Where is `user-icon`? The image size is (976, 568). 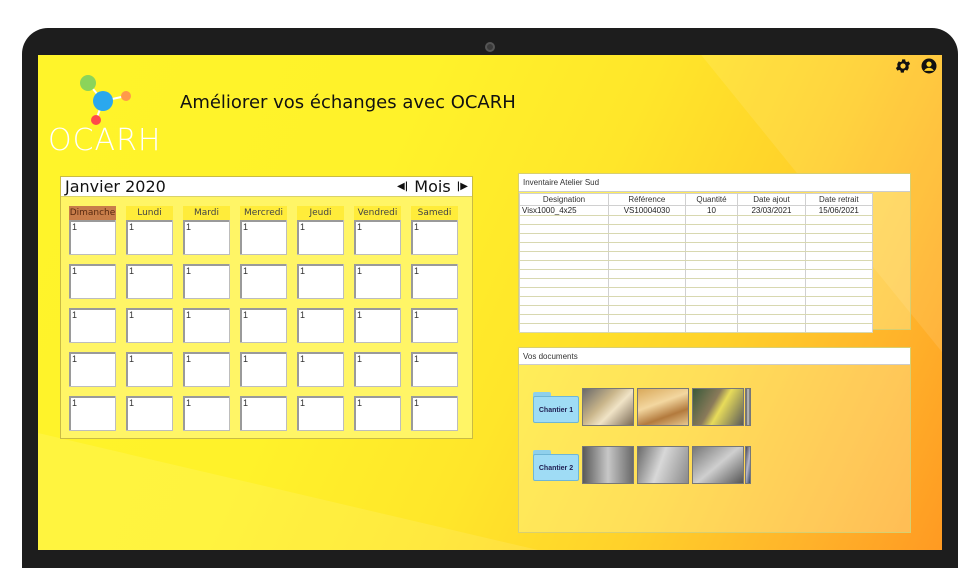 user-icon is located at coordinates (929, 66).